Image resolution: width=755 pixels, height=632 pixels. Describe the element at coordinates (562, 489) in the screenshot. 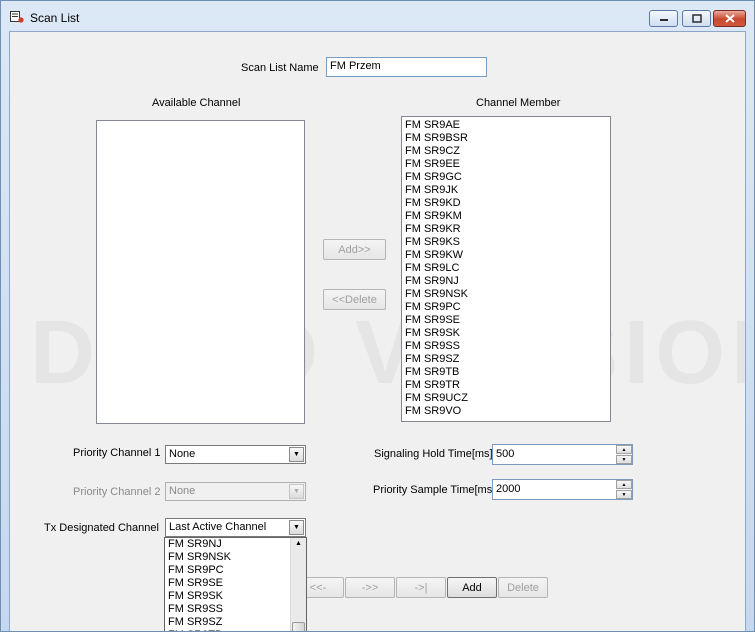

I see `priority-sample-time-spinner: 2000 ▲ ▼` at that location.